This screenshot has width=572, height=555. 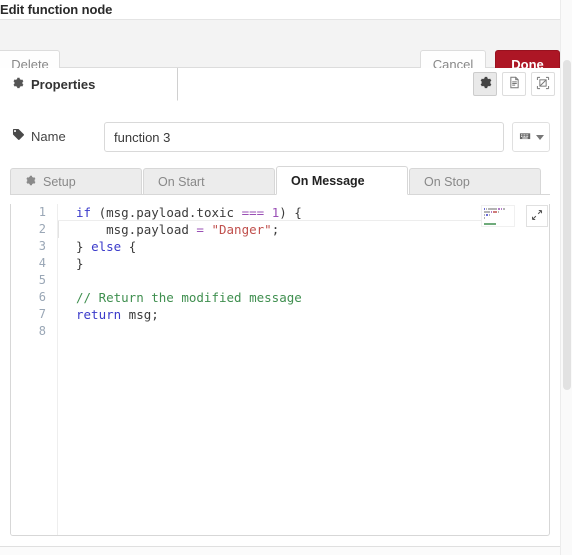 What do you see at coordinates (99, 212) in the screenshot?
I see `code-token: (` at bounding box center [99, 212].